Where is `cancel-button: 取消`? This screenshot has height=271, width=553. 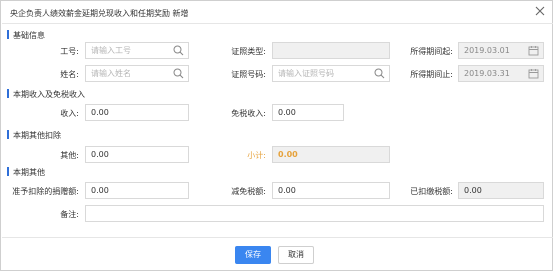 cancel-button: 取消 is located at coordinates (296, 255).